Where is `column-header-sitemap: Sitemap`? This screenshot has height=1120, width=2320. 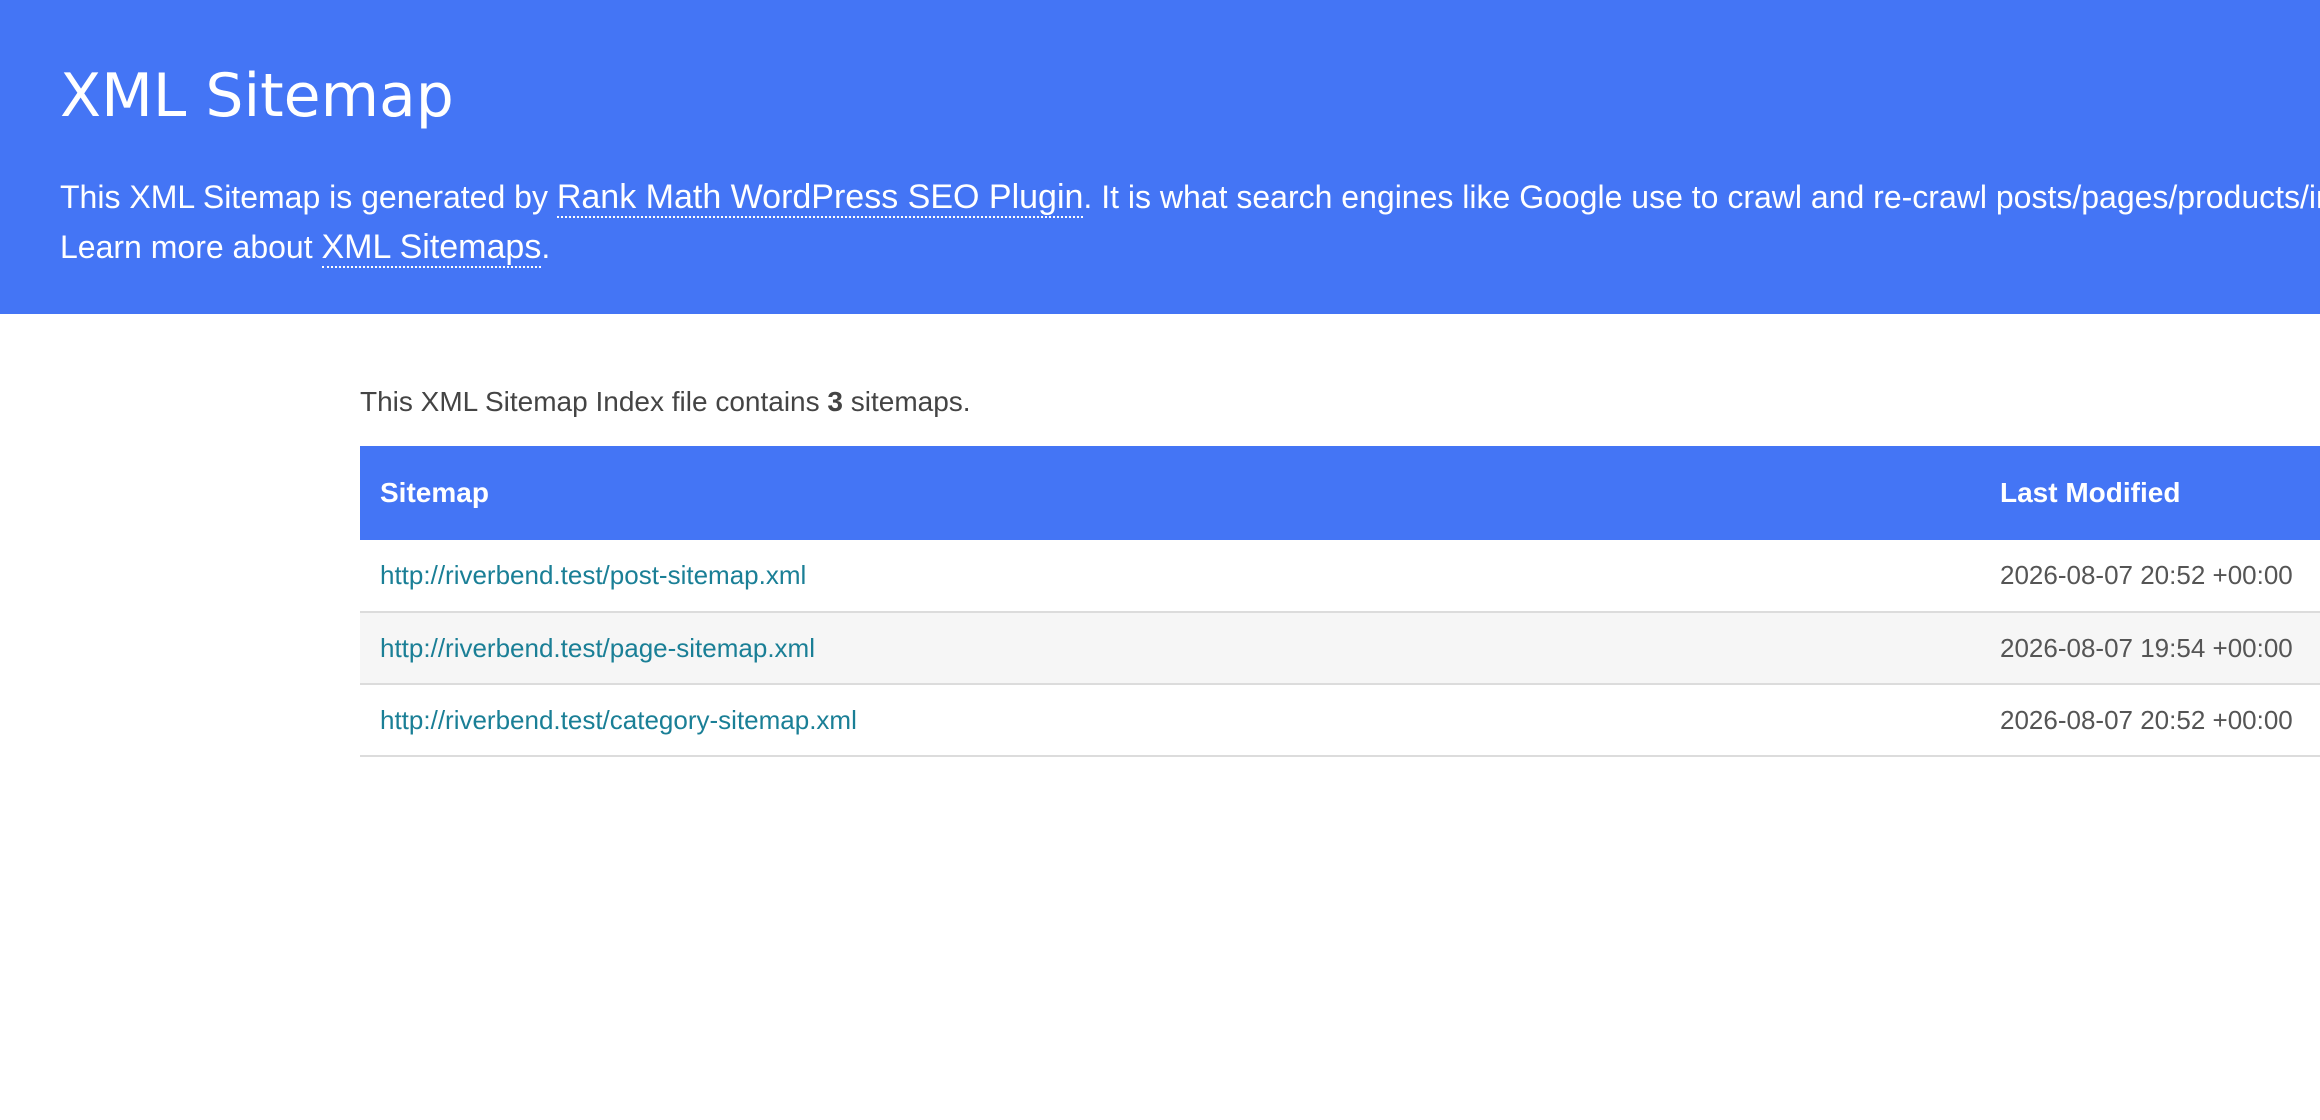
column-header-sitemap: Sitemap is located at coordinates (434, 492).